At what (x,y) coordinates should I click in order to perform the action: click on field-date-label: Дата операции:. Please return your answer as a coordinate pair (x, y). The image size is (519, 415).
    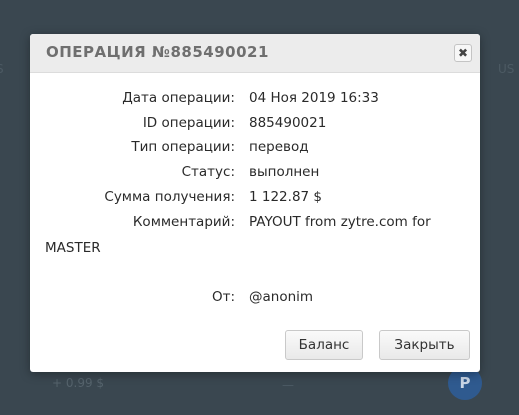
    Looking at the image, I should click on (178, 98).